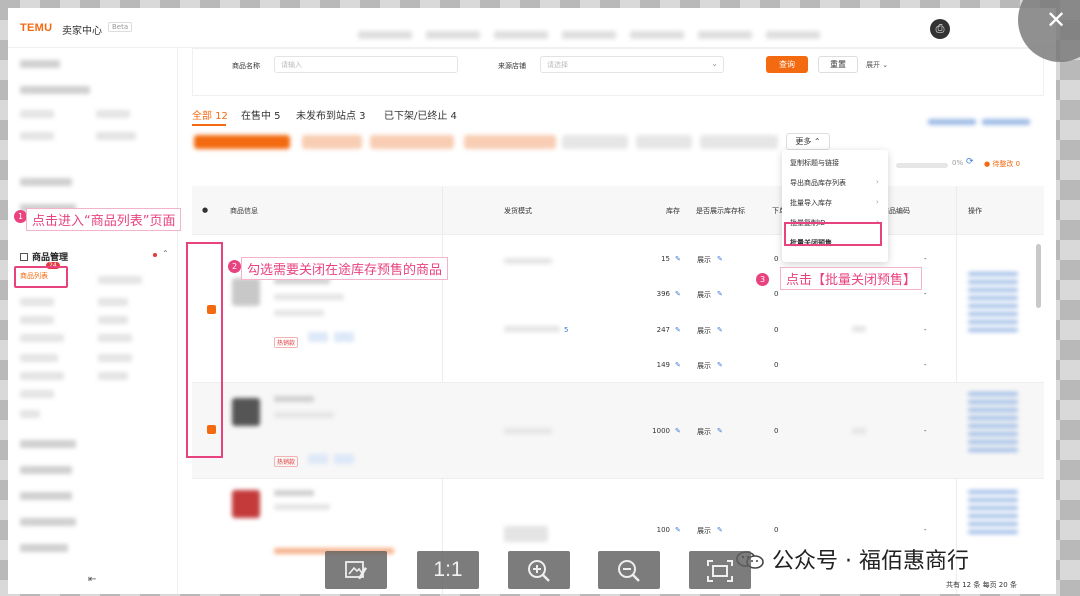 The width and height of the screenshot is (1080, 596). Describe the element at coordinates (448, 570) in the screenshot. I see `actual-size-button: 1:1` at that location.